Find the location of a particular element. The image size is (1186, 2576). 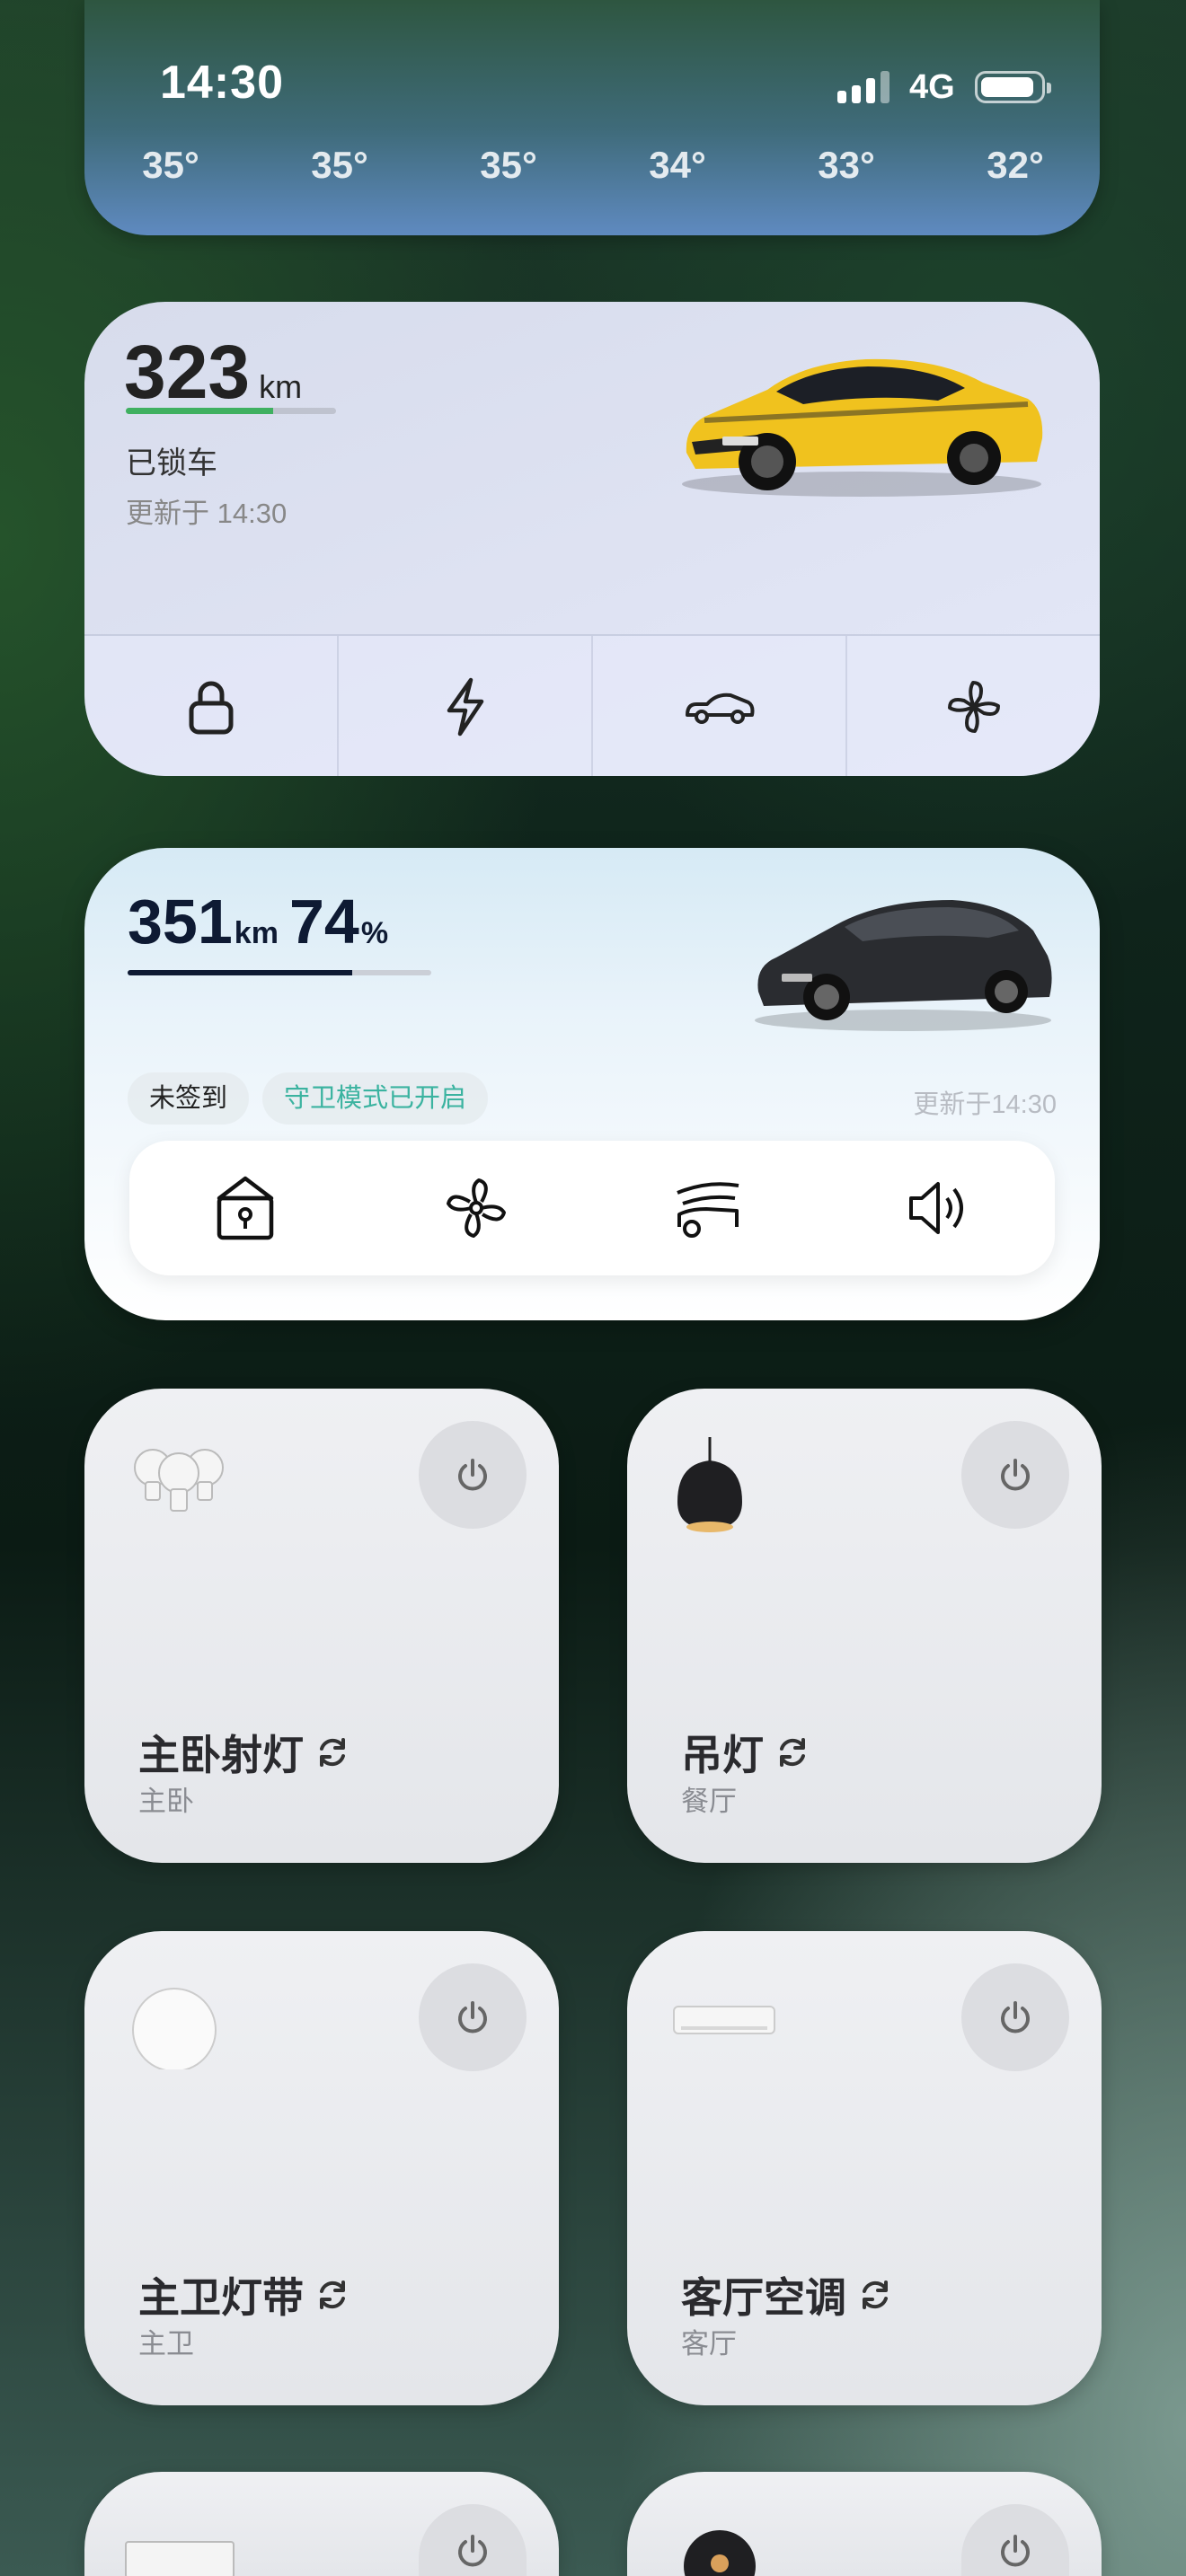

device-name: 主卫灯带 is located at coordinates (221, 2297).